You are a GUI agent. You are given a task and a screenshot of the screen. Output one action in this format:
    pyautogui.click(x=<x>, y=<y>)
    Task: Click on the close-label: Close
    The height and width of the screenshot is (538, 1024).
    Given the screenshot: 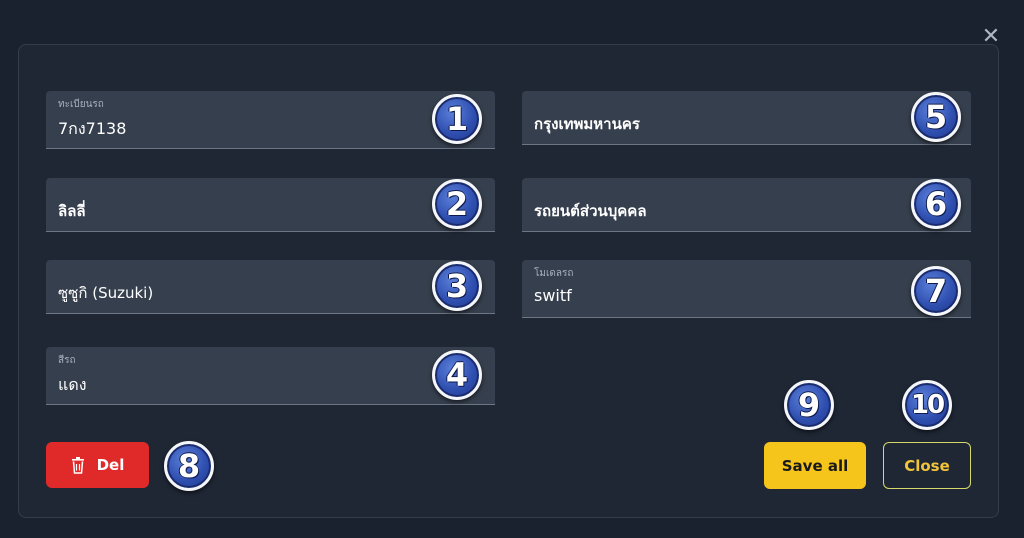 What is the action you would take?
    pyautogui.click(x=927, y=465)
    